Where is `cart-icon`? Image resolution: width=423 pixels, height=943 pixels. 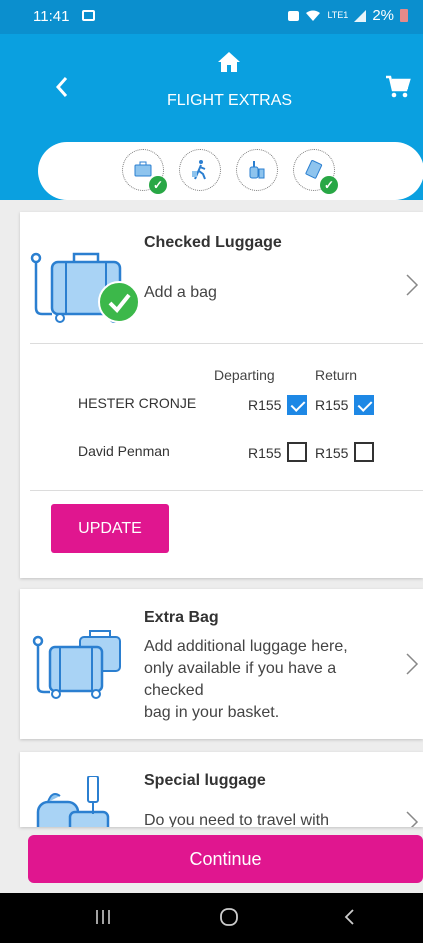
cart-icon is located at coordinates (398, 87).